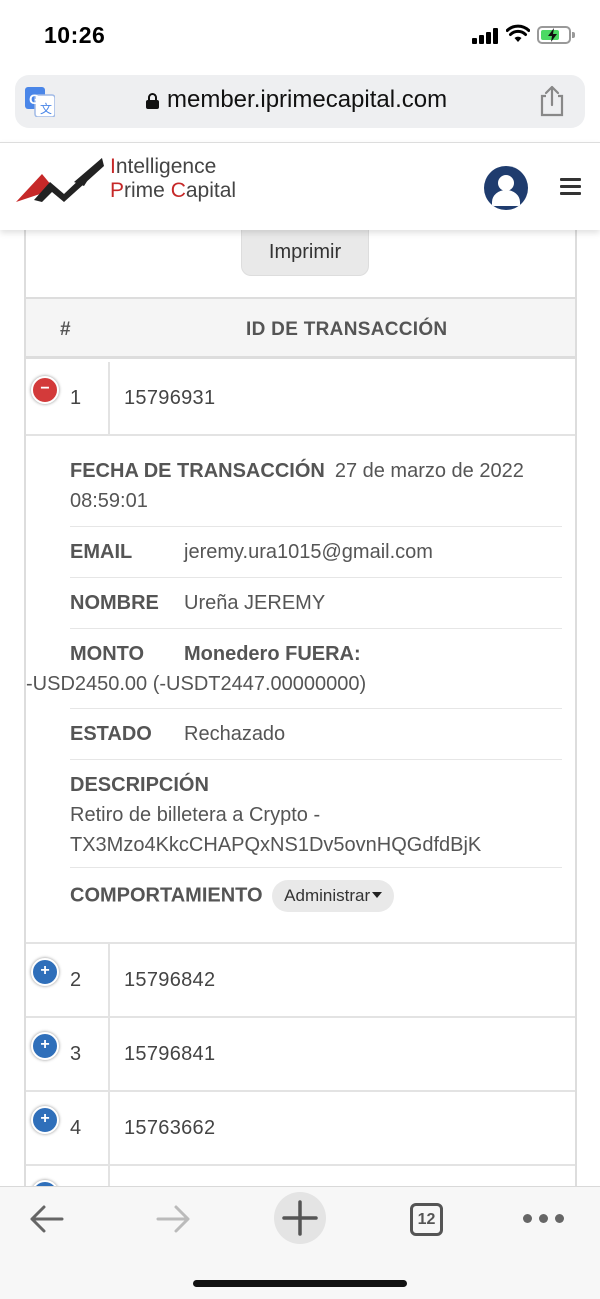  What do you see at coordinates (300, 1055) in the screenshot?
I see `table-row: + 3 15796841` at bounding box center [300, 1055].